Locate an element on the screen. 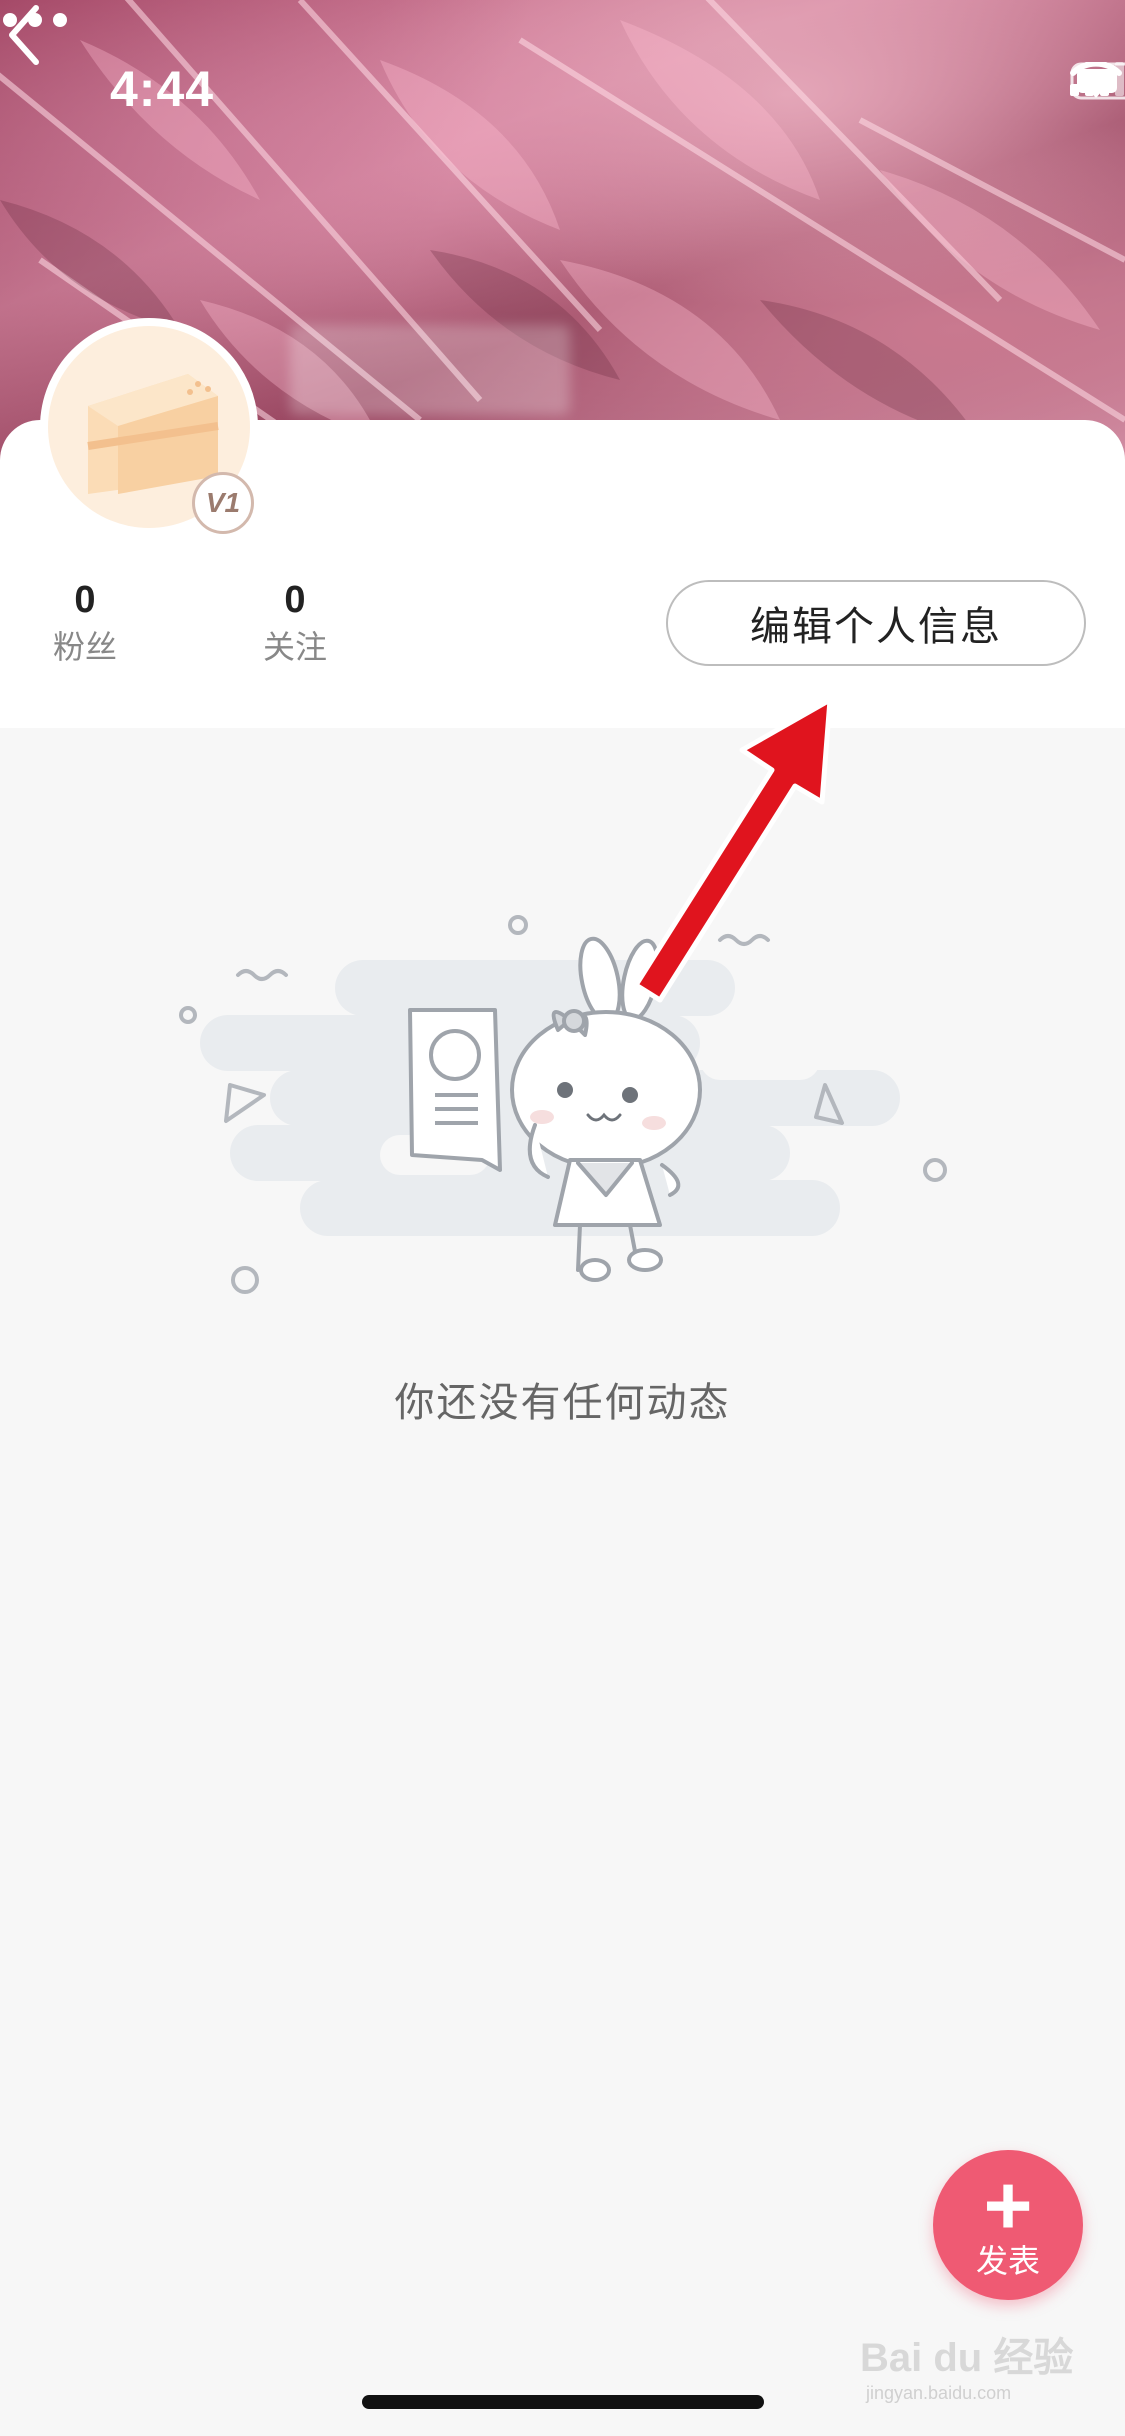 The height and width of the screenshot is (2436, 1125). annotation-arrow-icon is located at coordinates (733, 850).